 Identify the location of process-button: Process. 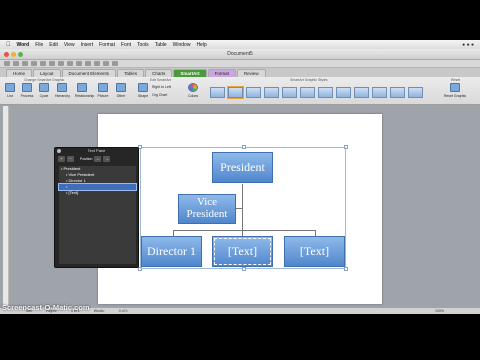
(27, 93).